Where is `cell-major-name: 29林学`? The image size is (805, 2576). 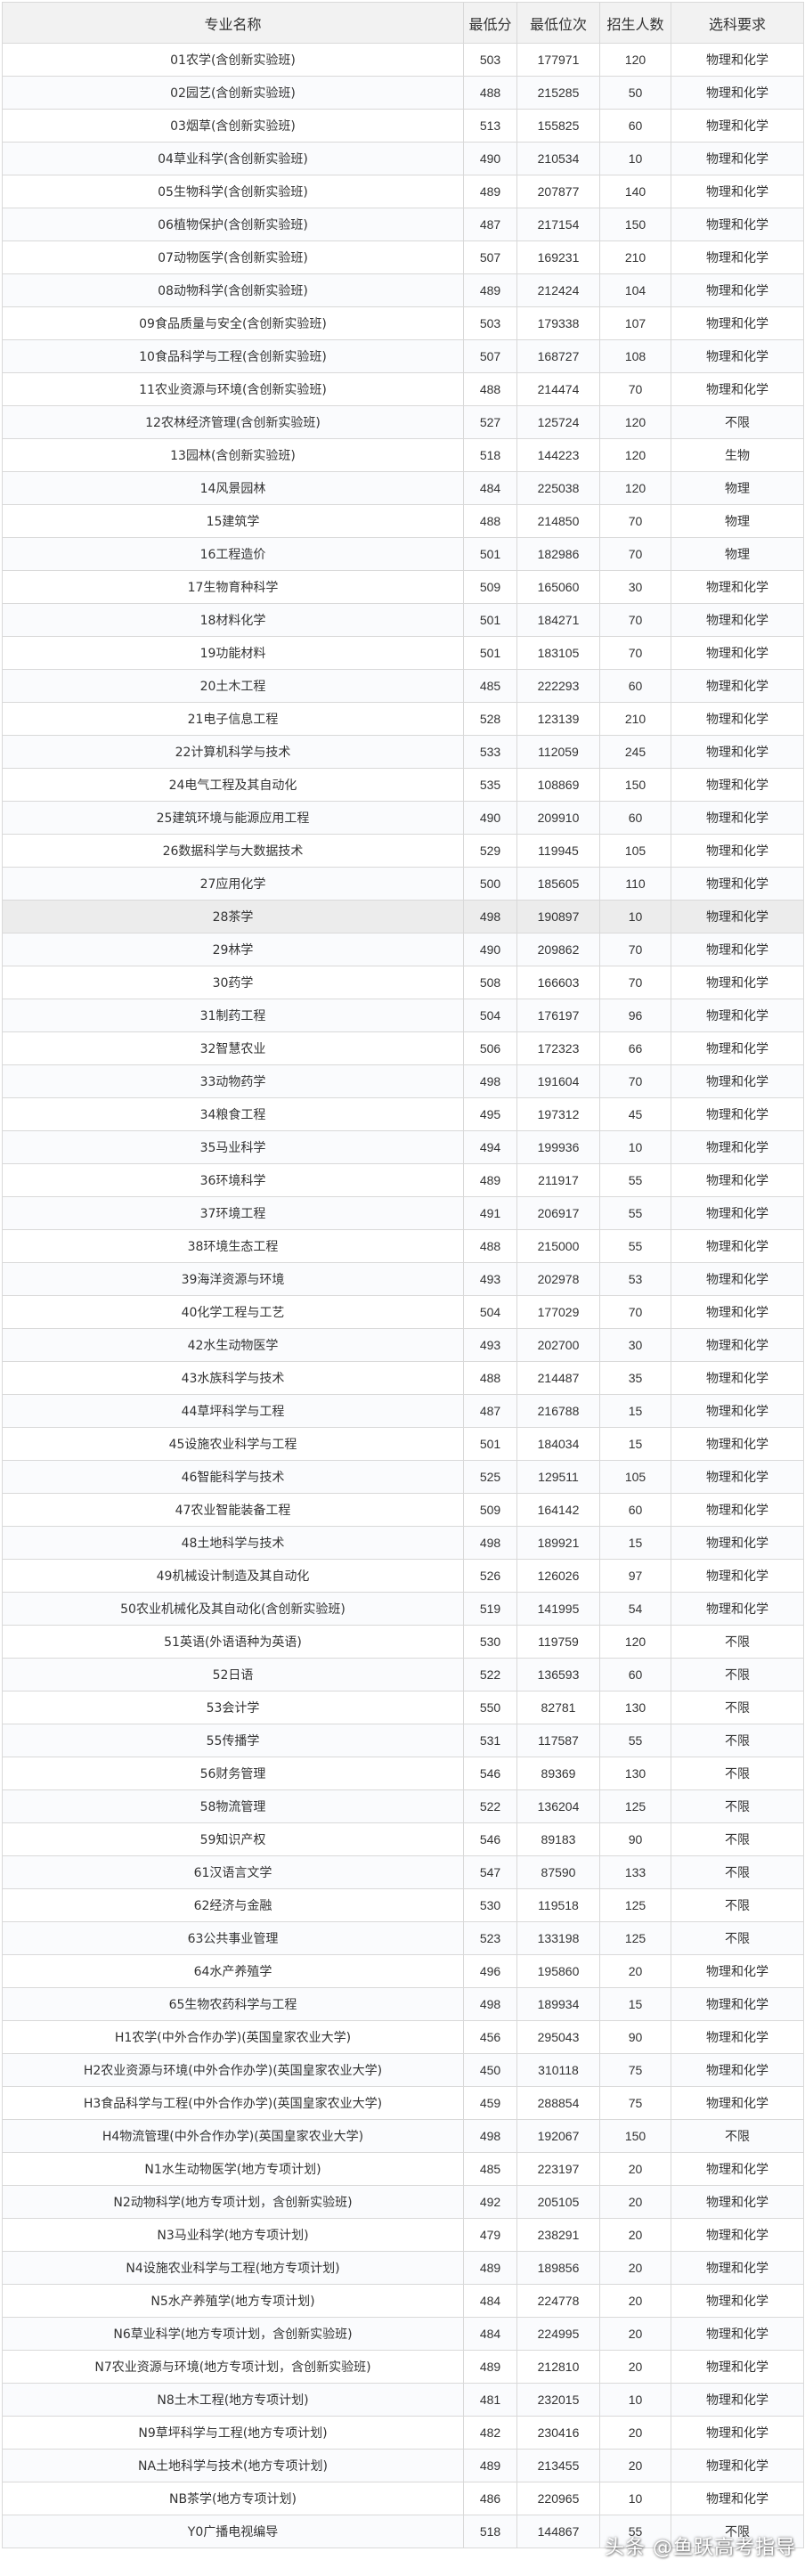 cell-major-name: 29林学 is located at coordinates (233, 950).